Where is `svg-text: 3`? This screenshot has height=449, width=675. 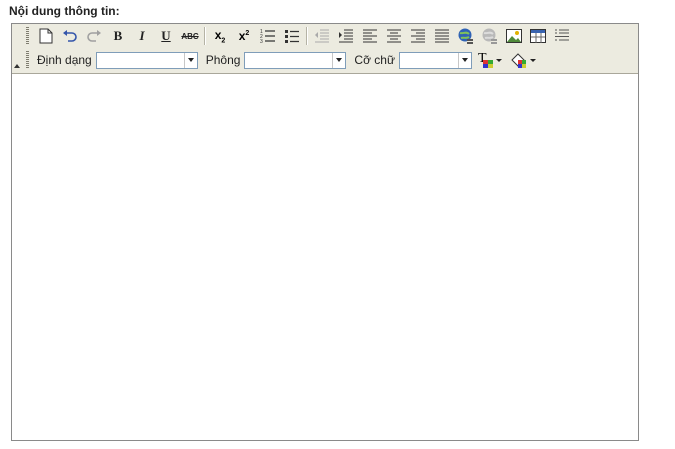 svg-text: 3 is located at coordinates (261, 41).